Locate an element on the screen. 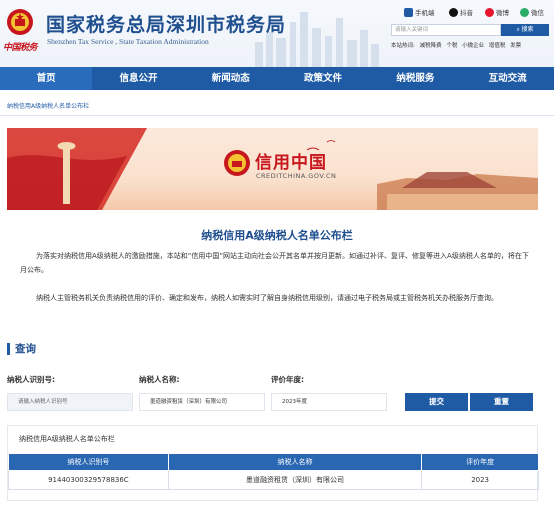 The height and width of the screenshot is (505, 554). column-header-id: 纳税人识别号 is located at coordinates (88, 462).